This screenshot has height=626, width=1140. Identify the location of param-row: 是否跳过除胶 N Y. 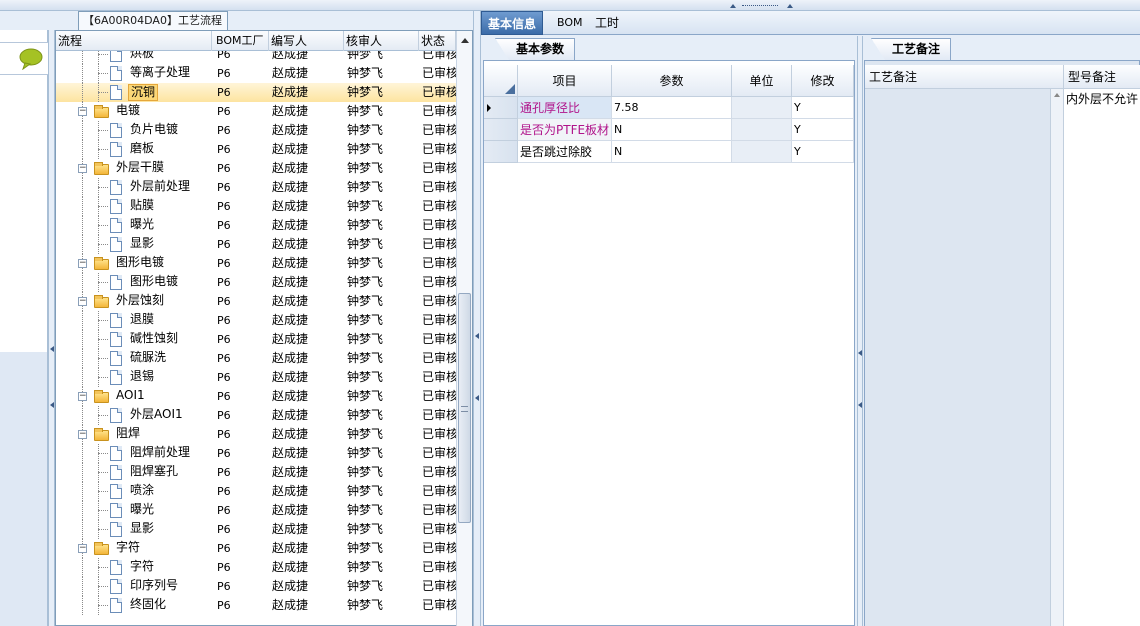
(669, 152).